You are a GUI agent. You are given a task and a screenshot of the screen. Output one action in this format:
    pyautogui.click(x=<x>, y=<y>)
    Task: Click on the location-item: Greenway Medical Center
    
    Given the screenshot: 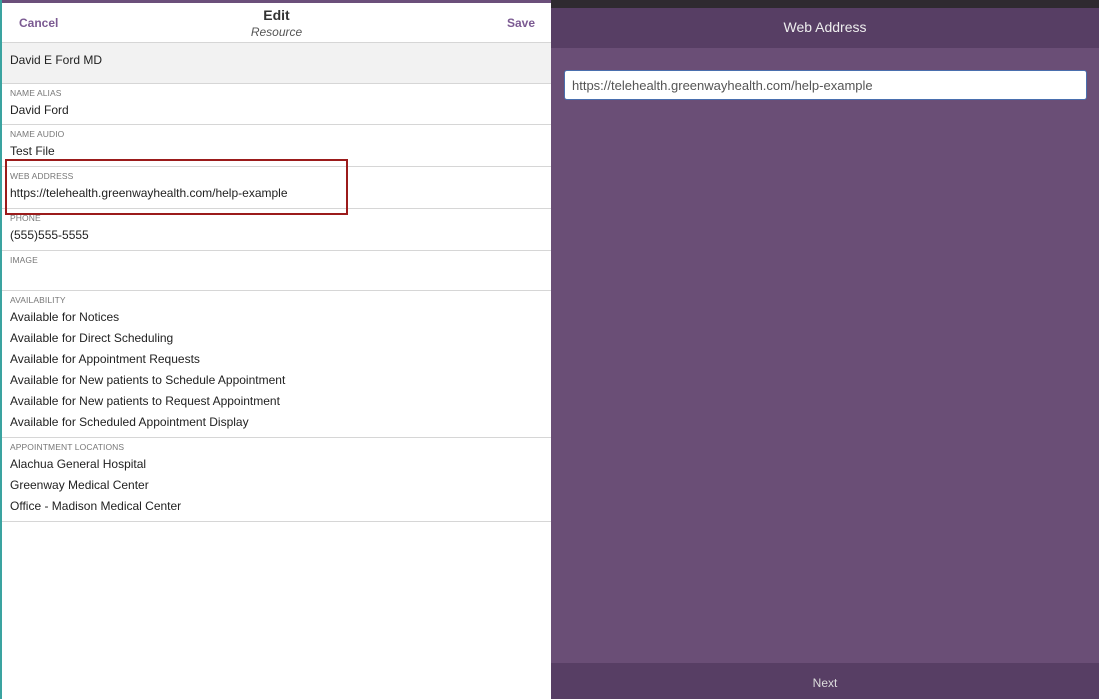 What is the action you would take?
    pyautogui.click(x=95, y=488)
    